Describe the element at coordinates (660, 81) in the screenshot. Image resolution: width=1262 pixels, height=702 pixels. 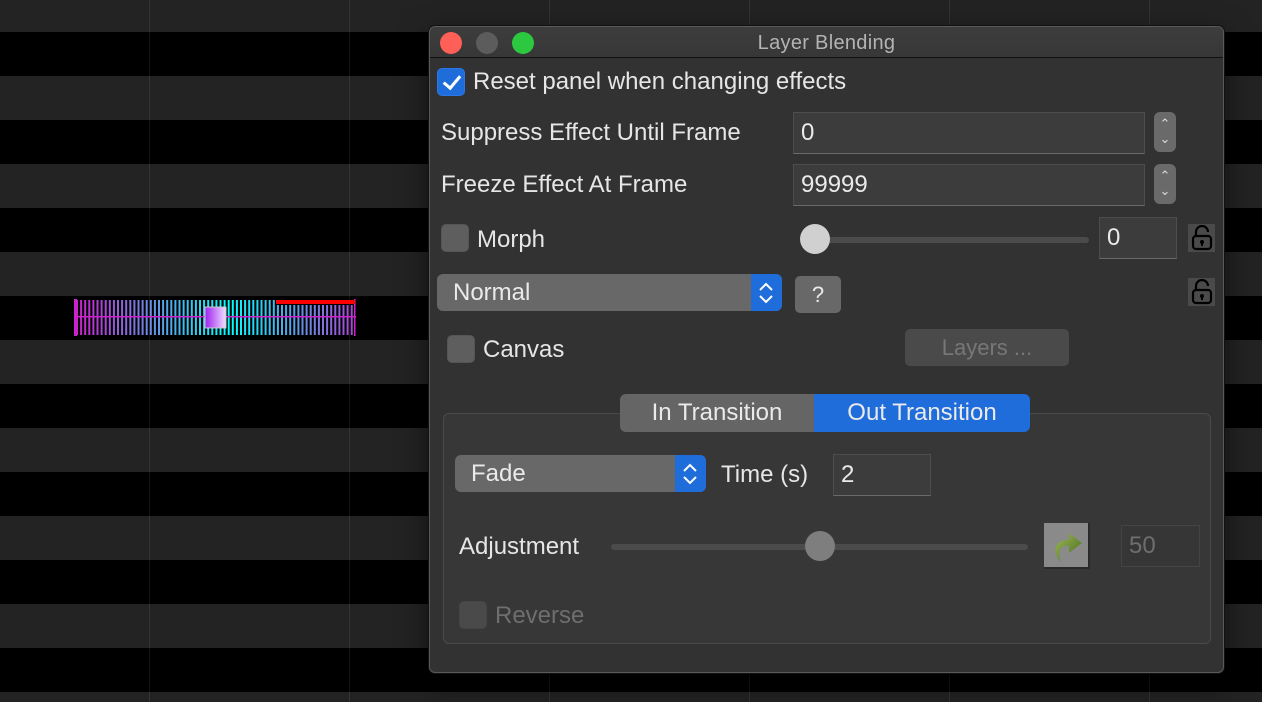
I see `reset-panel-label: Reset panel when changing effects` at that location.